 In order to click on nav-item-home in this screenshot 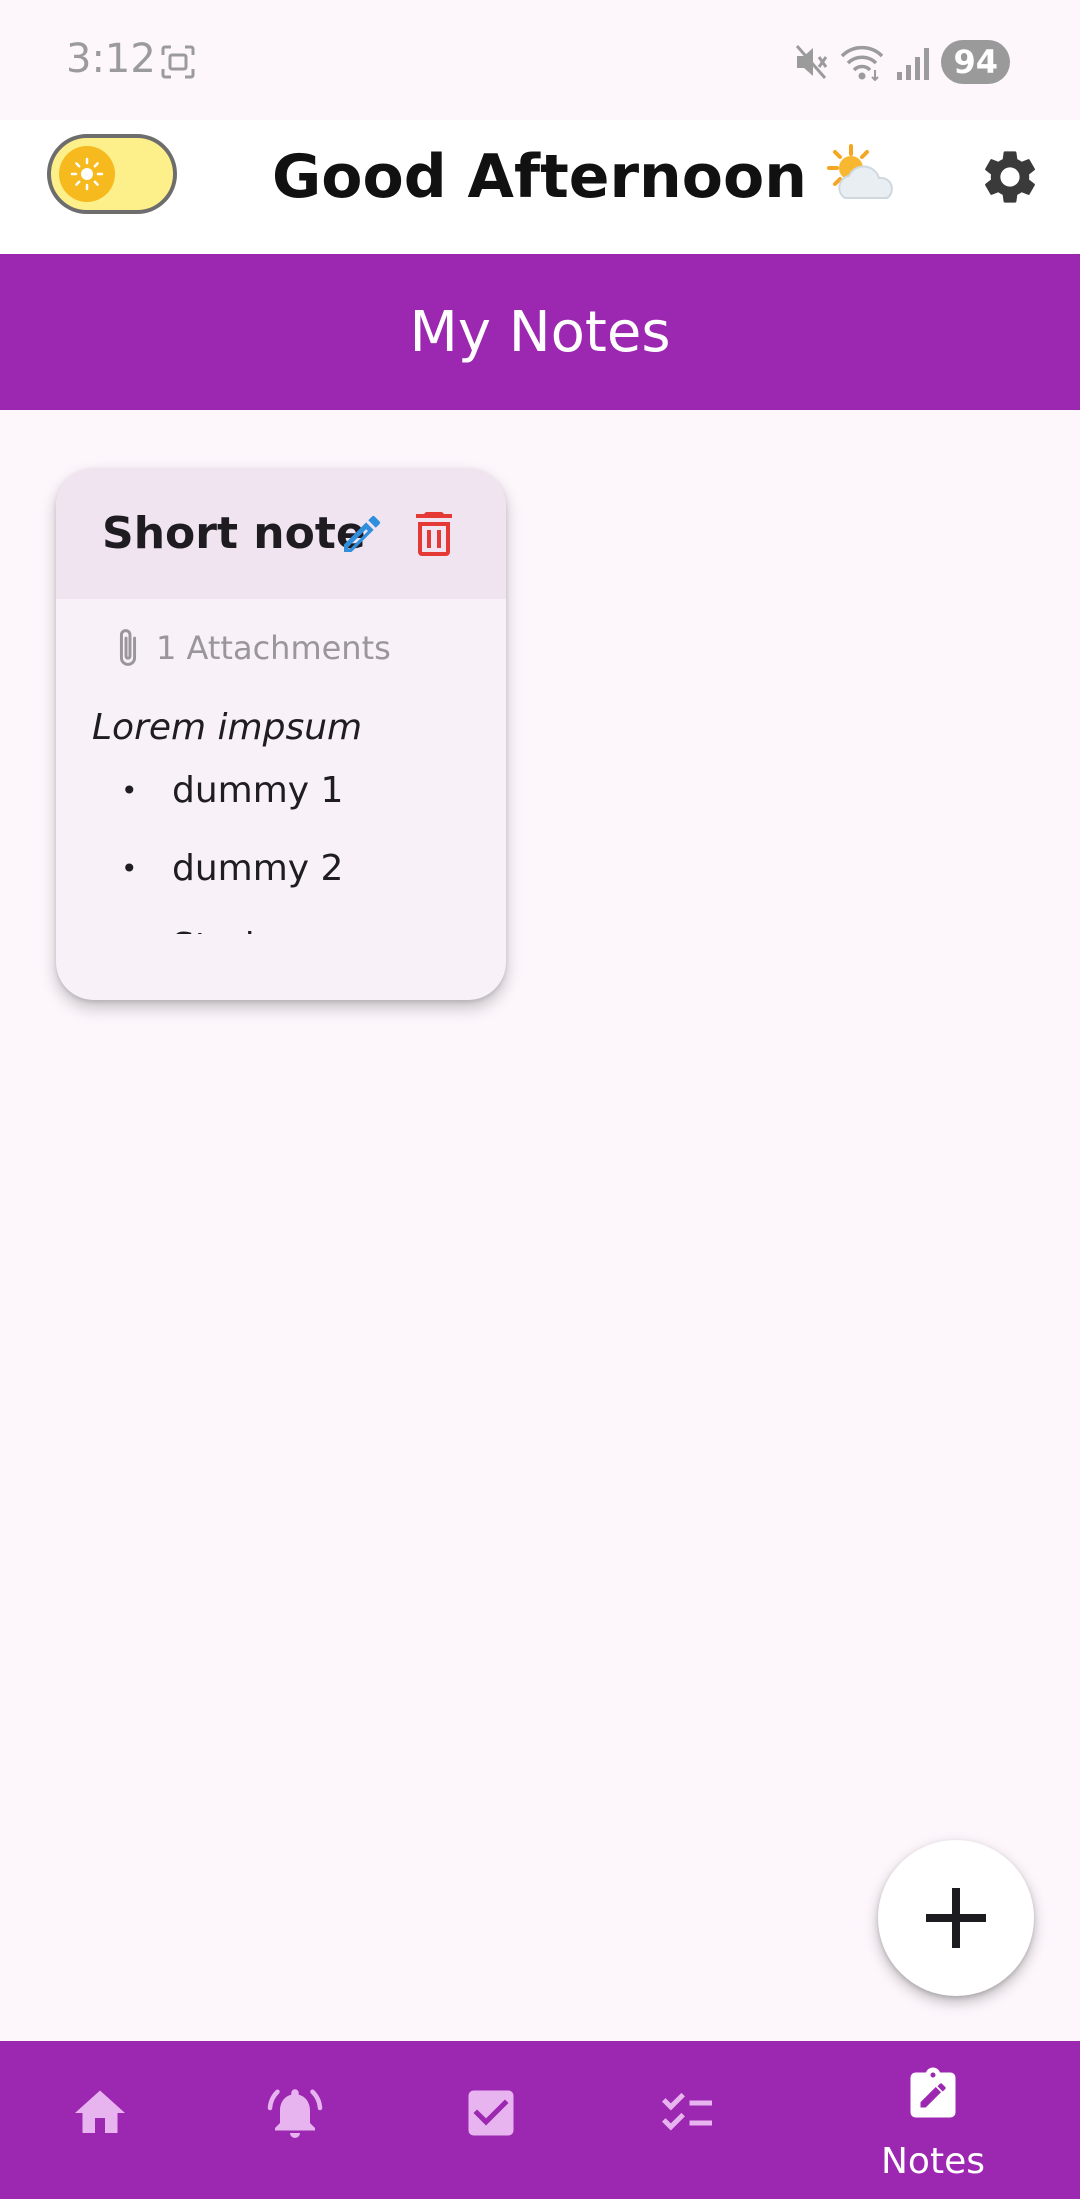, I will do `click(100, 2120)`.